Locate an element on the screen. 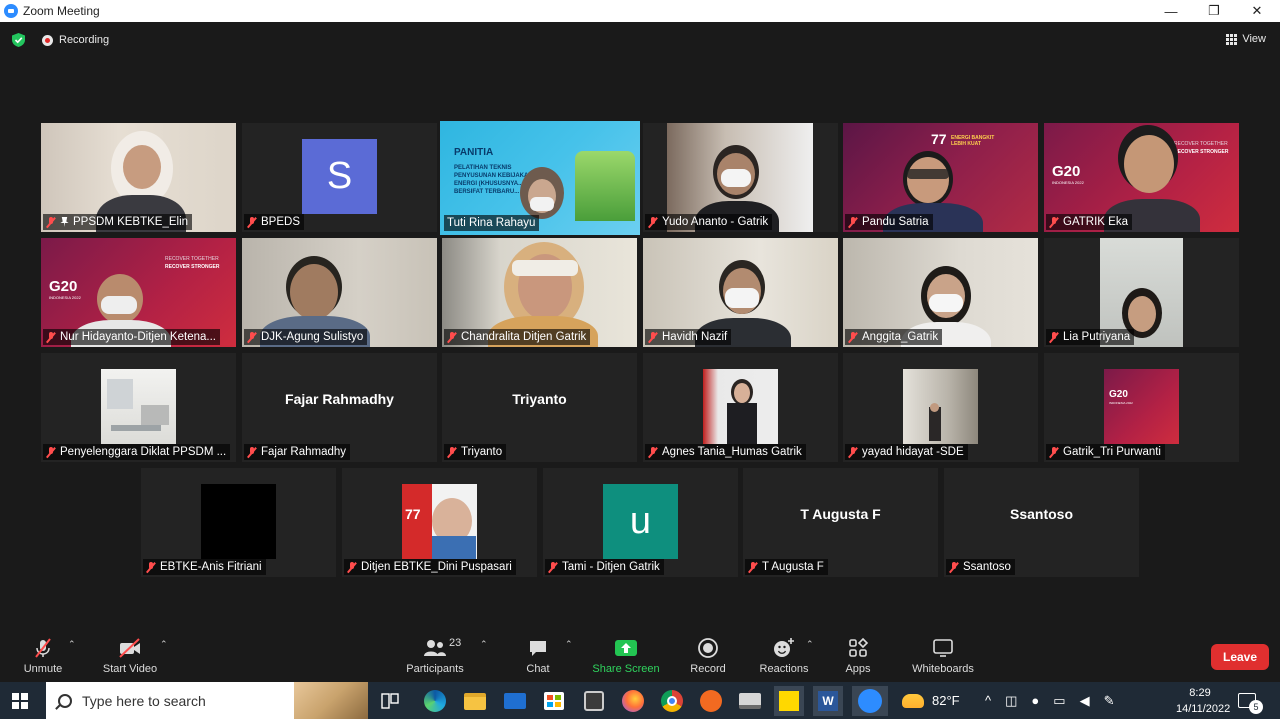 The image size is (1280, 719). video-tile: G20 INDONESIA 2022 Gatrik_Tri Purwanti is located at coordinates (1141, 407).